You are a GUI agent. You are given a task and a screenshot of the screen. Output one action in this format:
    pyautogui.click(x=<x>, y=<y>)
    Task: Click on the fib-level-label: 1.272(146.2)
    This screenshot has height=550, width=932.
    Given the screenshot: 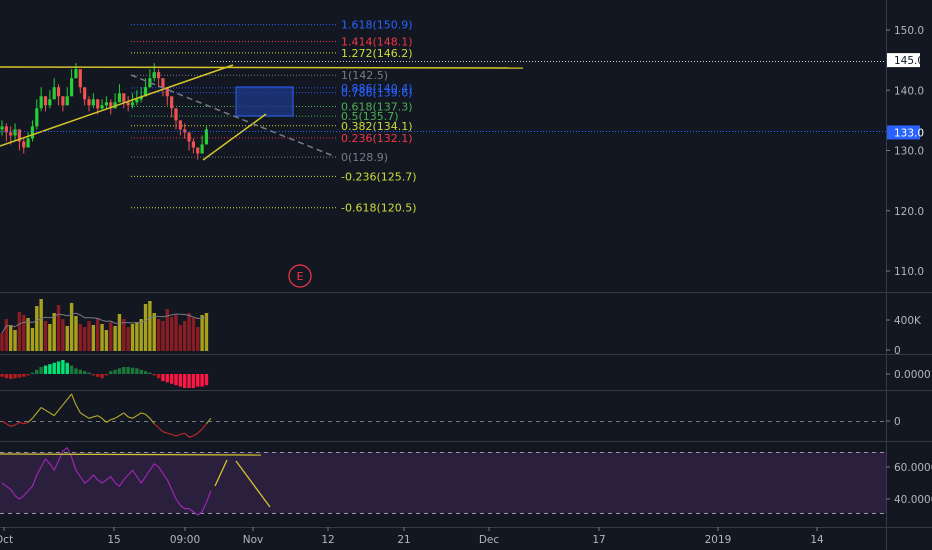 What is the action you would take?
    pyautogui.click(x=377, y=53)
    